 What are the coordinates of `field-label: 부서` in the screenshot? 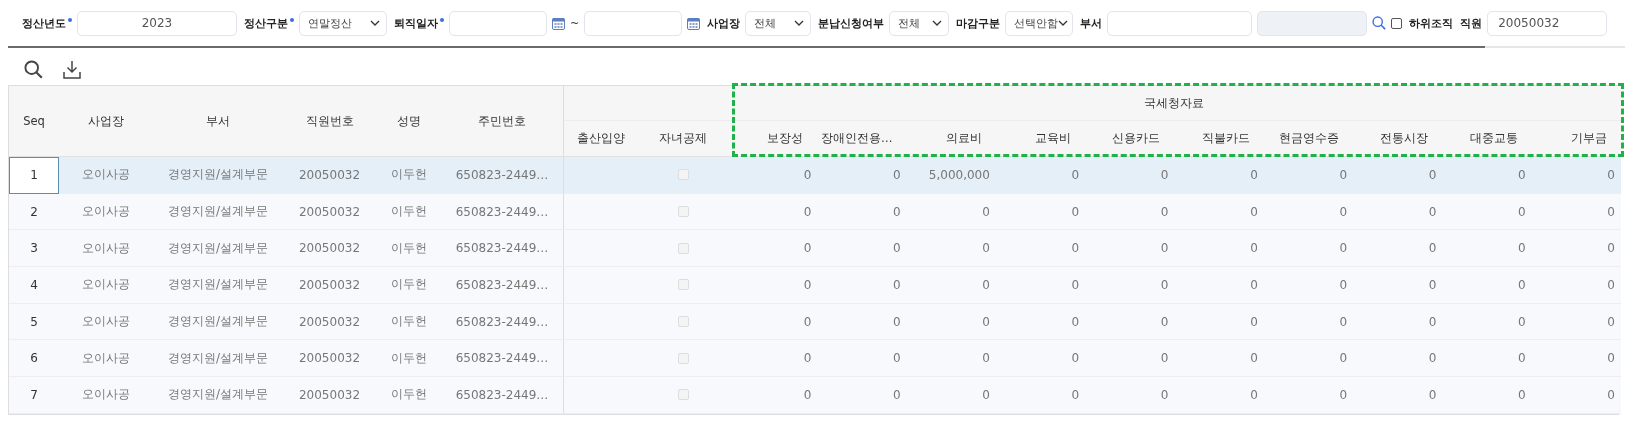 It's located at (1091, 23).